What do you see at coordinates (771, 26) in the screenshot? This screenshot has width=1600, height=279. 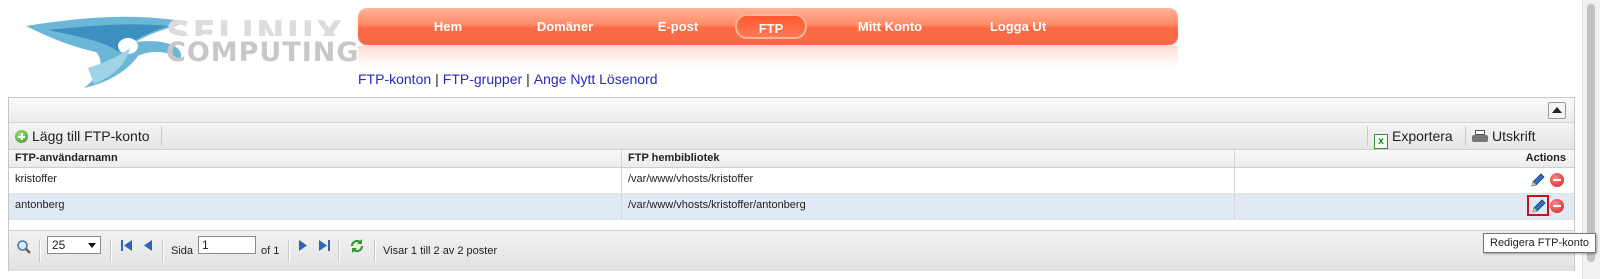 I see `nav-item-ftp: FTP` at bounding box center [771, 26].